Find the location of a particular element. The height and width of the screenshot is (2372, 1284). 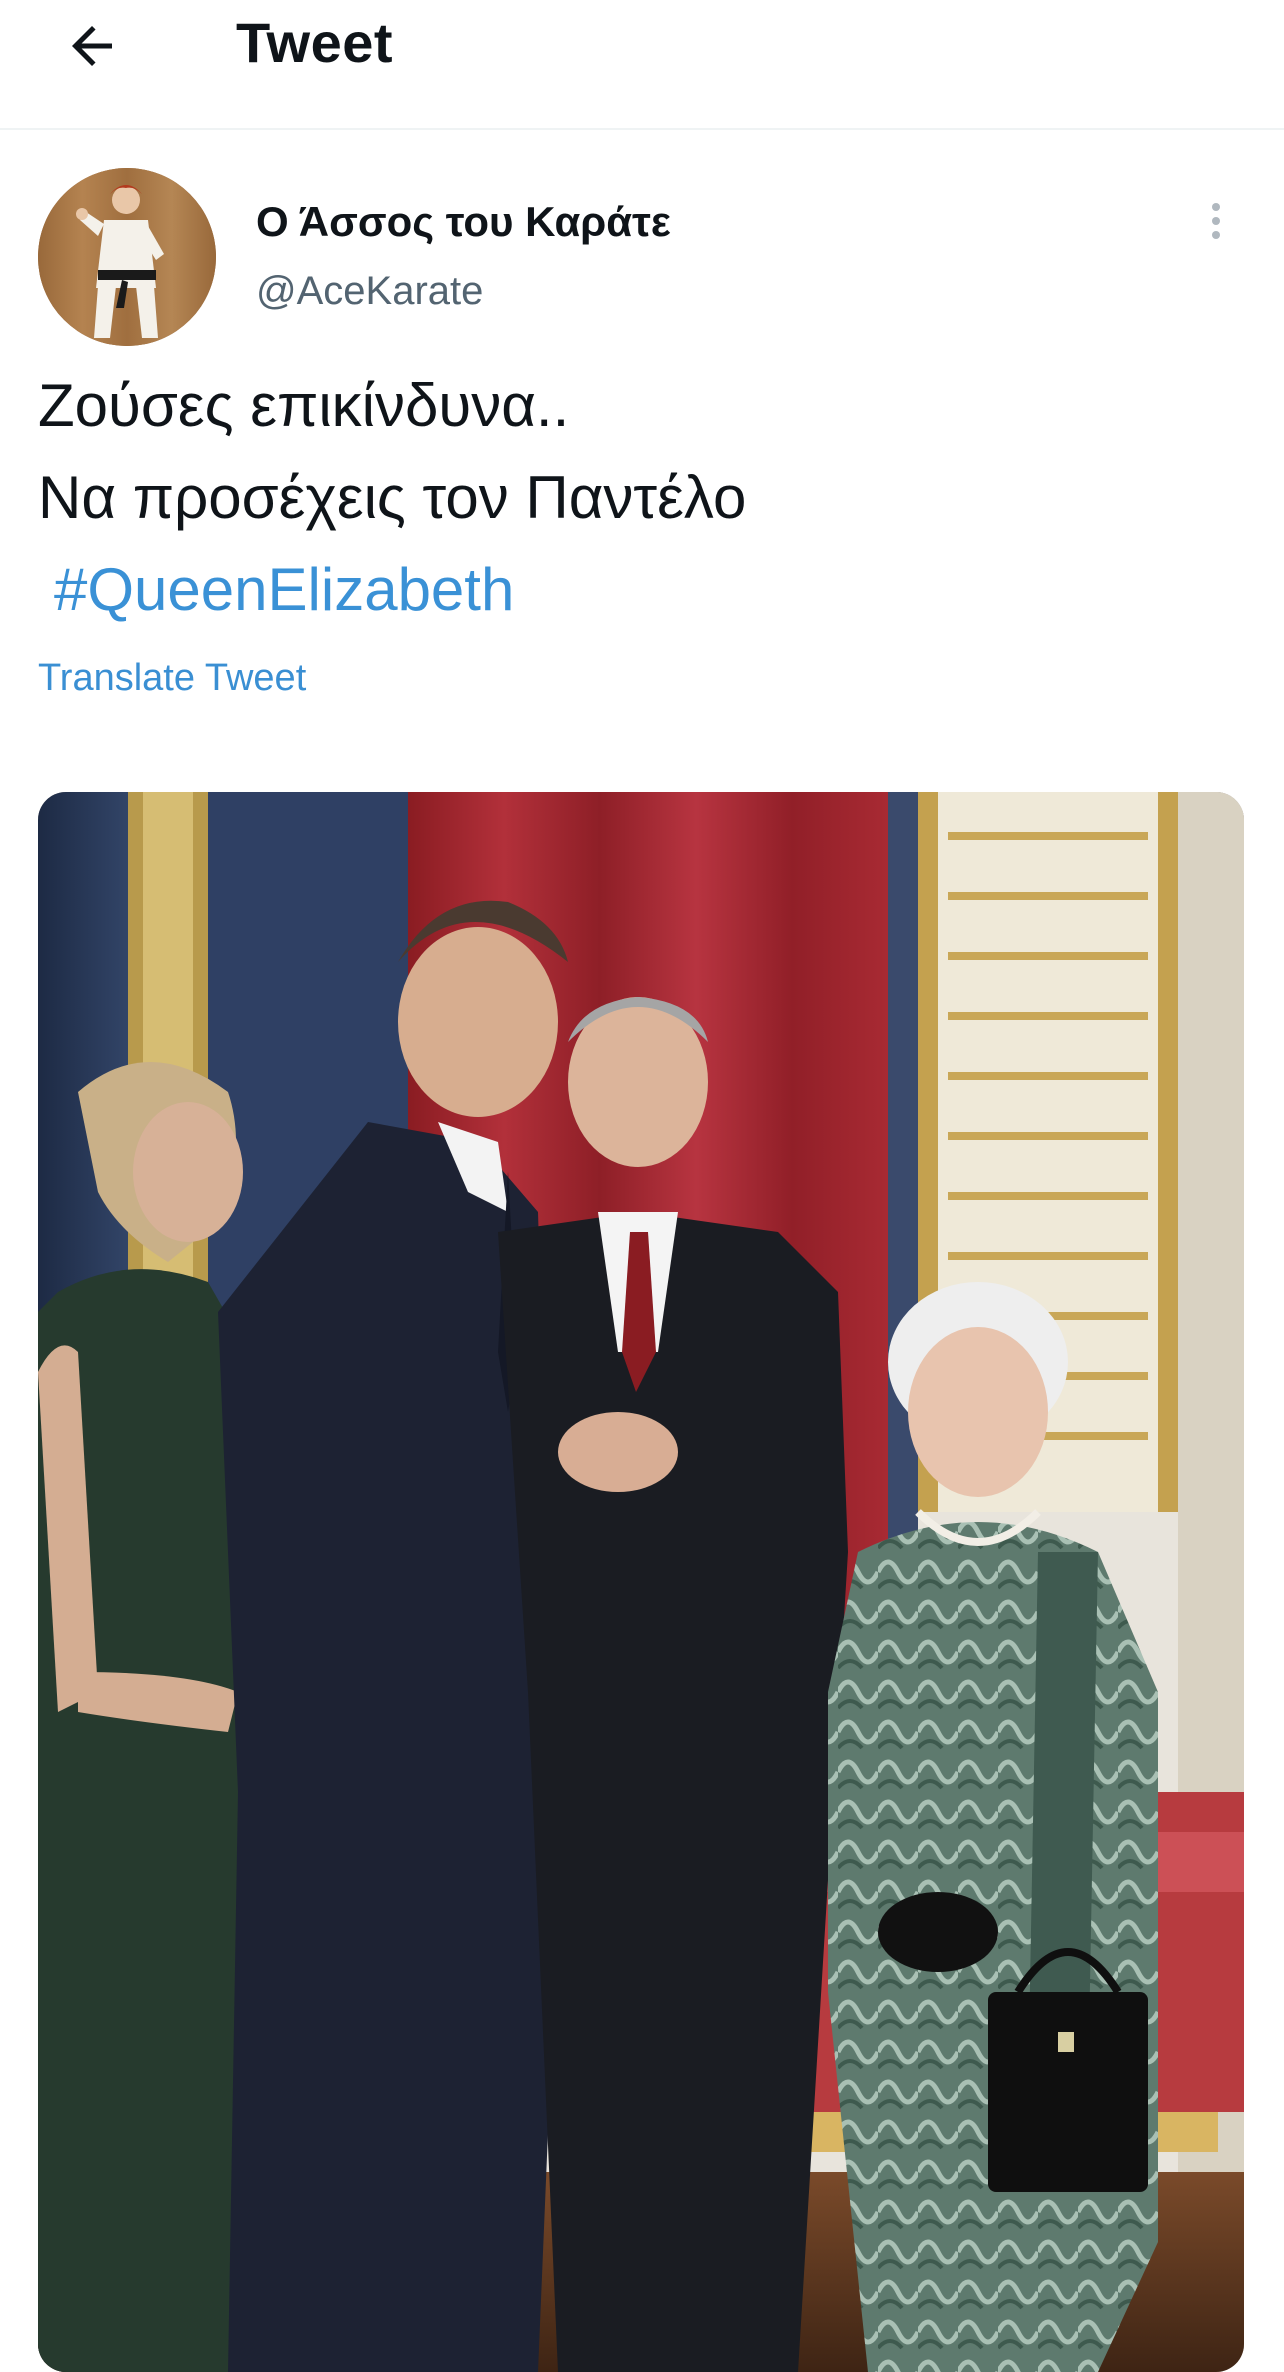

translate-tweet-link: Translate Tweet is located at coordinates (172, 678).